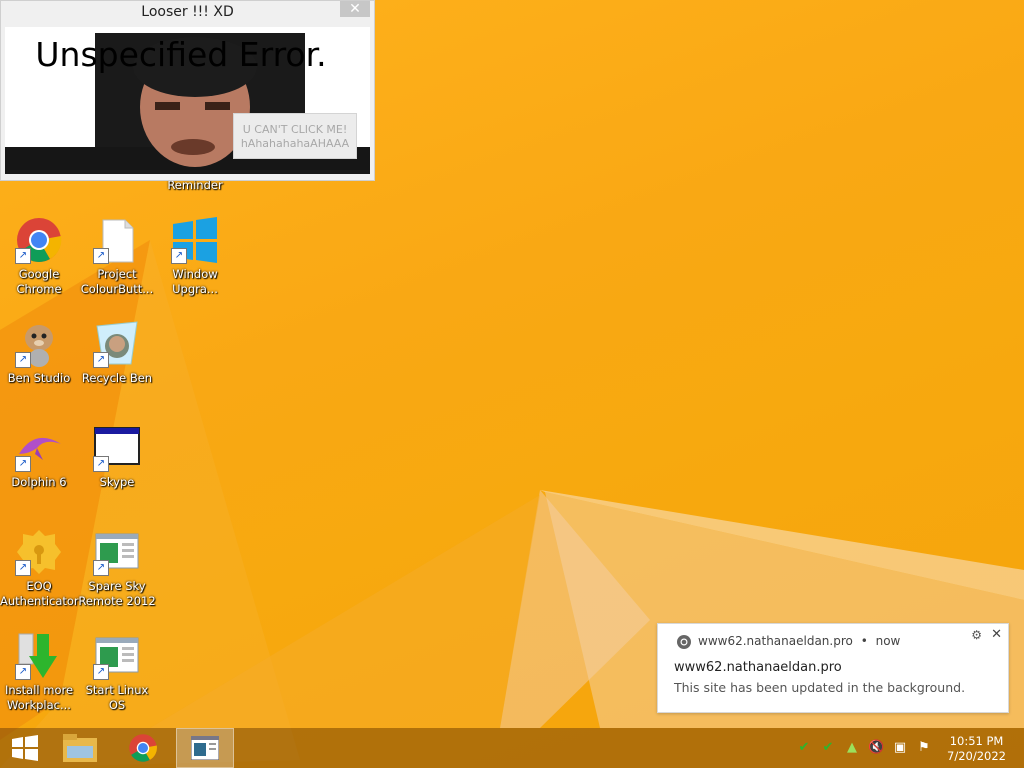 Image resolution: width=1024 pixels, height=768 pixels. I want to click on system-tray: ✔ ✔ ▲ 🔇 ▣ ⚑ 10:51 PM 7/20/2022, so click(909, 748).